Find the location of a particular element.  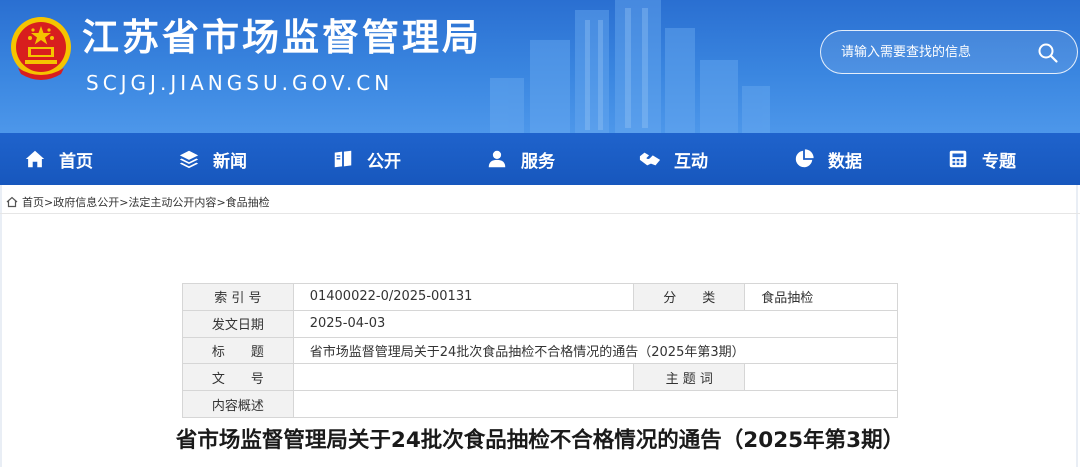

category-label: 分 类 is located at coordinates (689, 297).